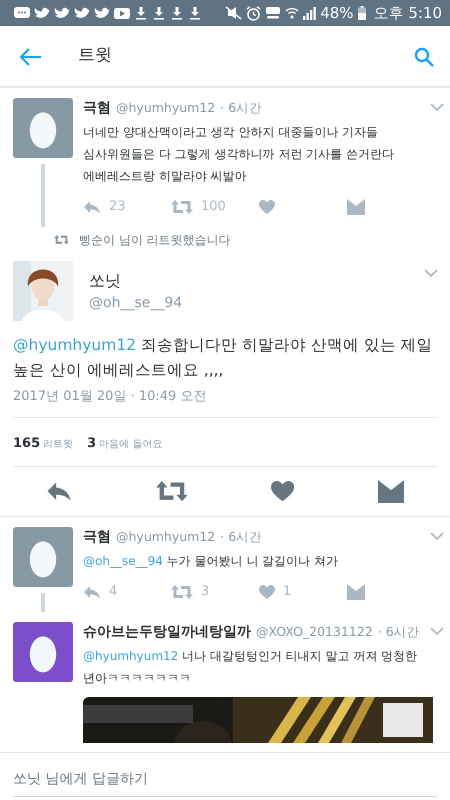  I want to click on tweet-date: 2017년 01월 20일 · 10:49 오전, so click(110, 397).